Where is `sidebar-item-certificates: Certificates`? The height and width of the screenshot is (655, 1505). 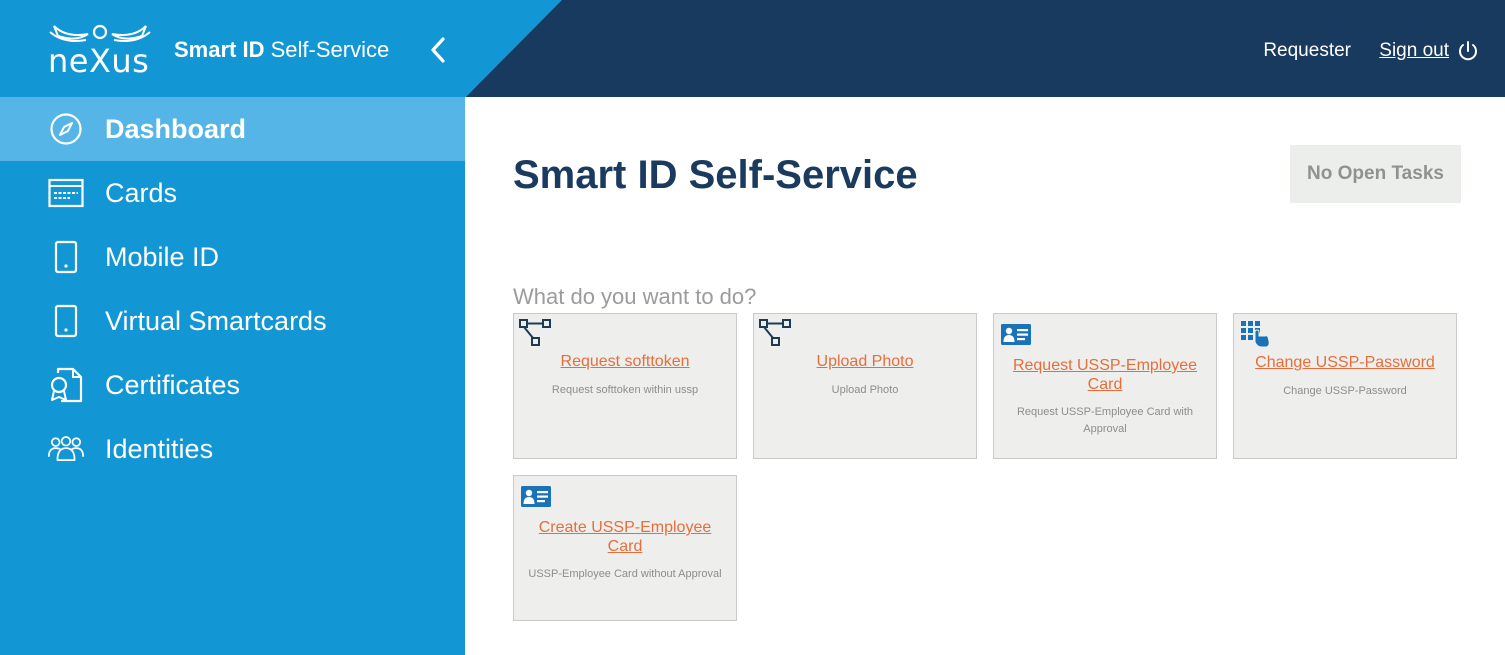
sidebar-item-certificates: Certificates is located at coordinates (232, 385).